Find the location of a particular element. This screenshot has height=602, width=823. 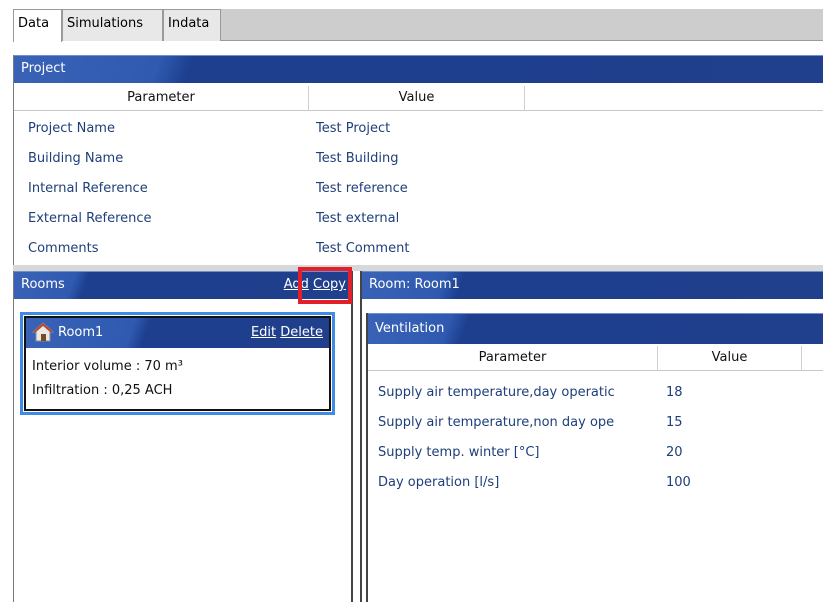

table-row: Internal Reference Test reference is located at coordinates (418, 196).